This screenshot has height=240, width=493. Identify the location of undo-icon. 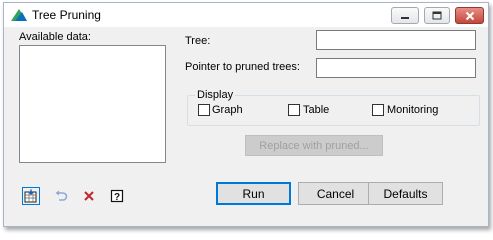
(61, 195).